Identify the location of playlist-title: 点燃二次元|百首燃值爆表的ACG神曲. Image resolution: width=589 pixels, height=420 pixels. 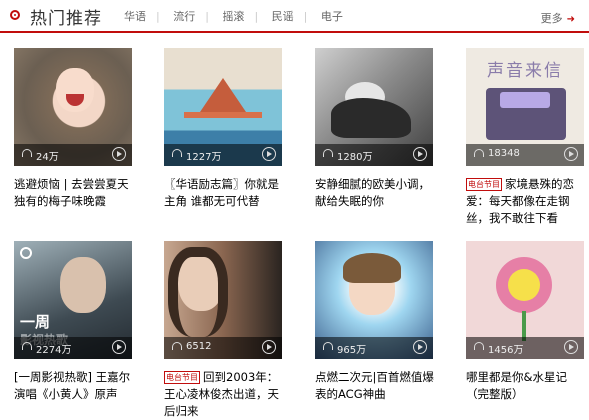
(375, 386).